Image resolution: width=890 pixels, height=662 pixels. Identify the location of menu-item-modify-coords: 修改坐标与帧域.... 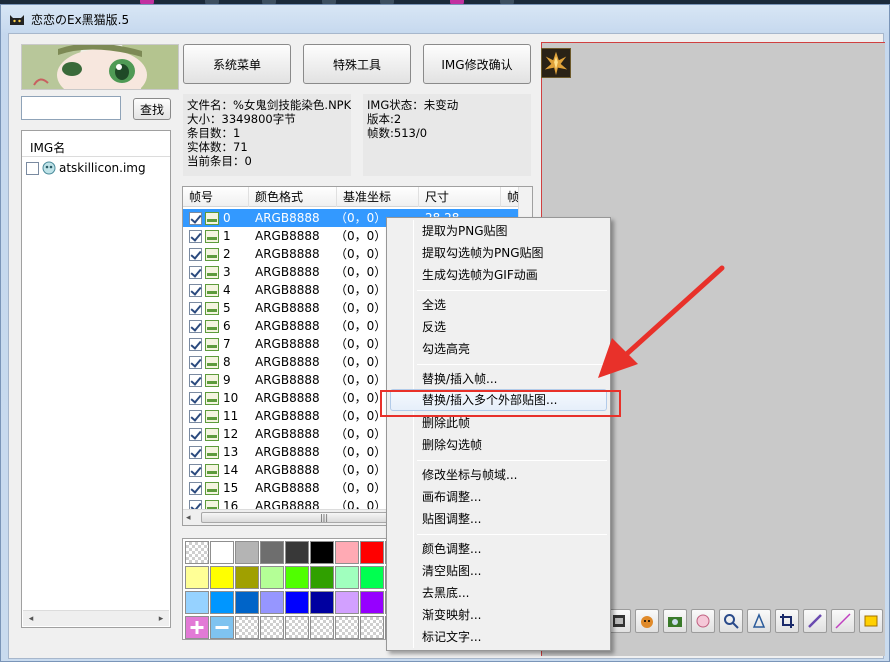
(498, 475).